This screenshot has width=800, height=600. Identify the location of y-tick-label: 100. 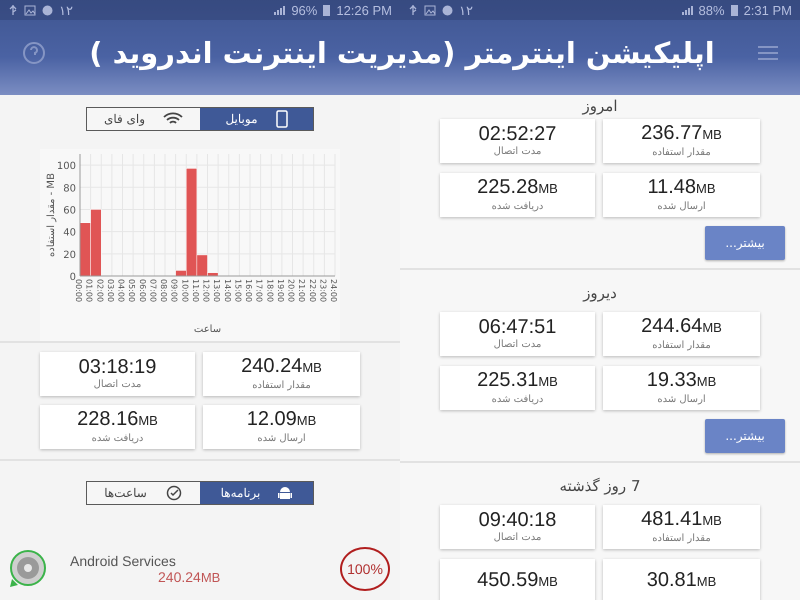
(66, 166).